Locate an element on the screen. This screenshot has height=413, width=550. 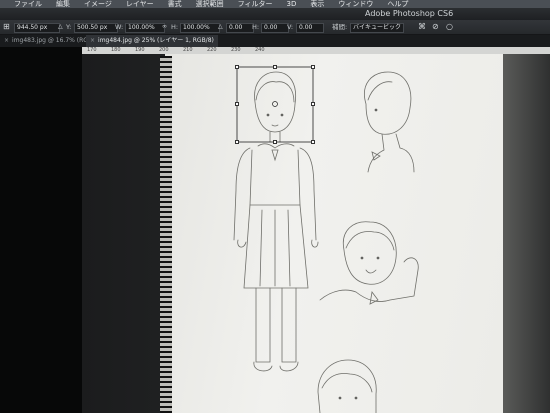
bow is located at coordinates (275, 155).